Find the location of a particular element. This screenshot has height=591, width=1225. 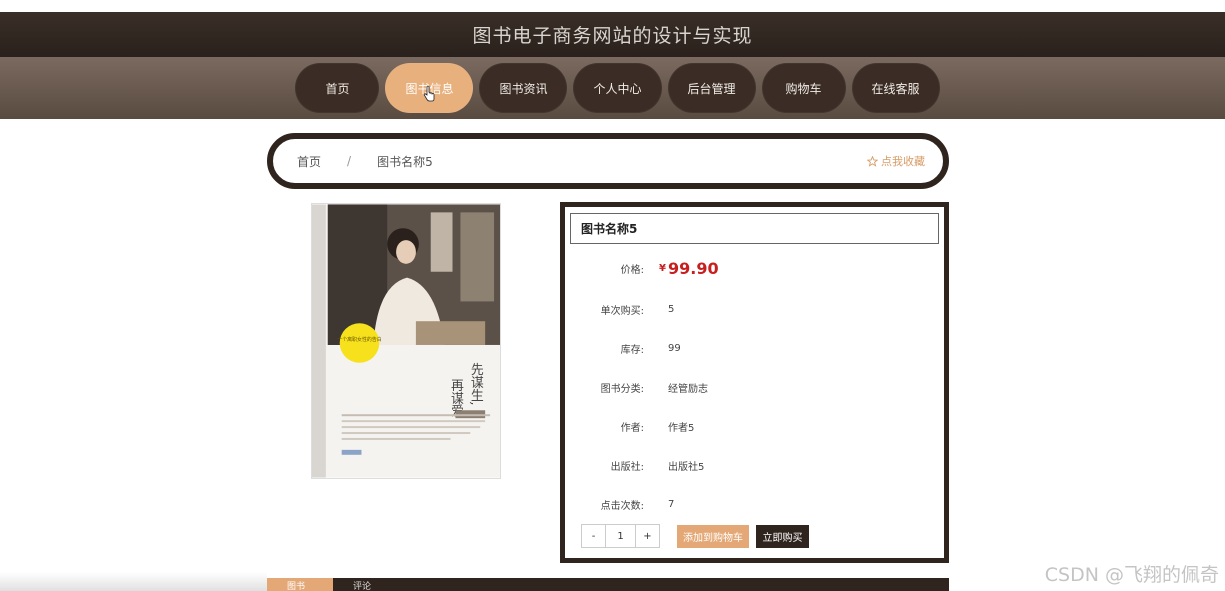

add-to-cart-button: 添加到购物车 is located at coordinates (713, 536).